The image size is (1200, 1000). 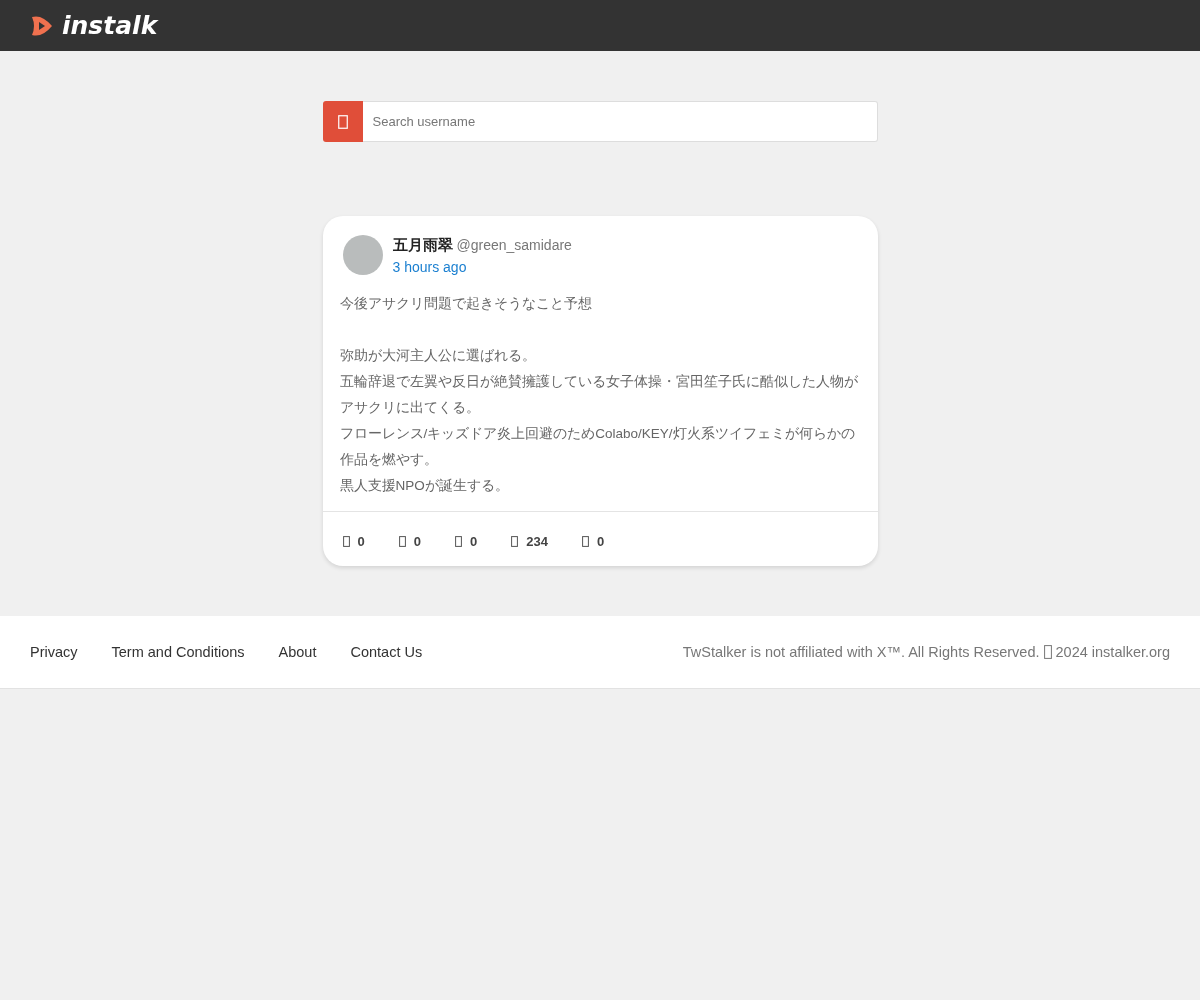 What do you see at coordinates (597, 447) in the screenshot?
I see `post-text: フローレンス/キッズドア炎上回避のためColabo/KEY/灯火系ツイフェミが何らかの作品を燃やす。` at bounding box center [597, 447].